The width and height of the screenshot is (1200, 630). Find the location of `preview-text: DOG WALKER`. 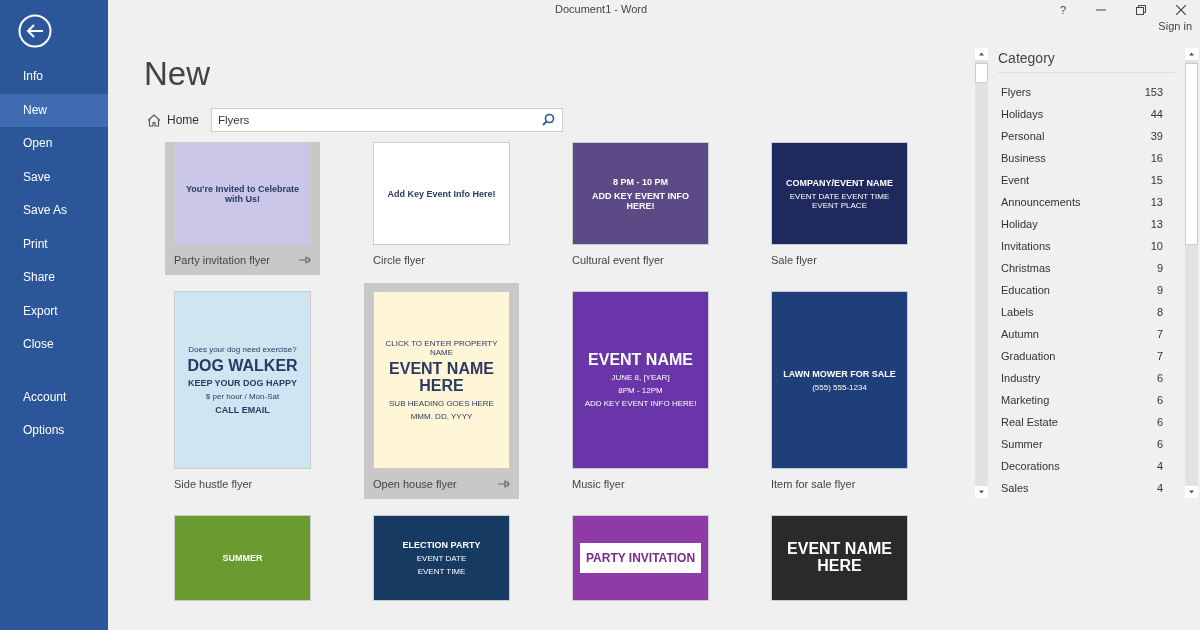

preview-text: DOG WALKER is located at coordinates (242, 366).